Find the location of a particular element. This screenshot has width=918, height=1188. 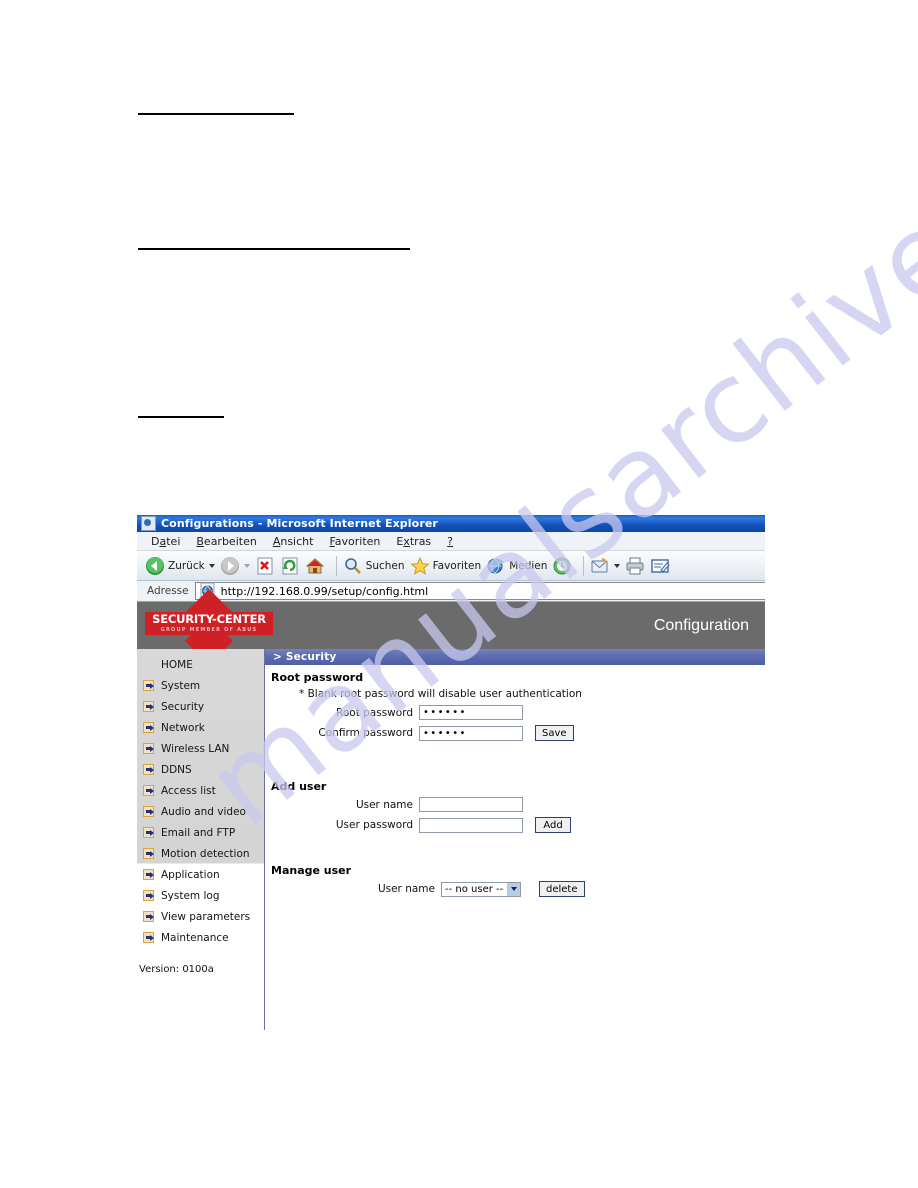

sidebar-item-access-list: Access list is located at coordinates (200, 790).